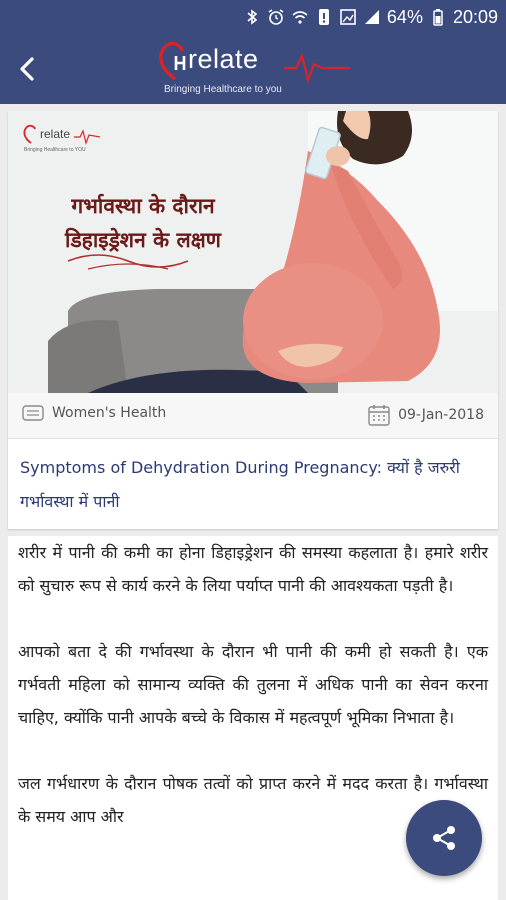 The image size is (506, 900). I want to click on category-icon, so click(33, 413).